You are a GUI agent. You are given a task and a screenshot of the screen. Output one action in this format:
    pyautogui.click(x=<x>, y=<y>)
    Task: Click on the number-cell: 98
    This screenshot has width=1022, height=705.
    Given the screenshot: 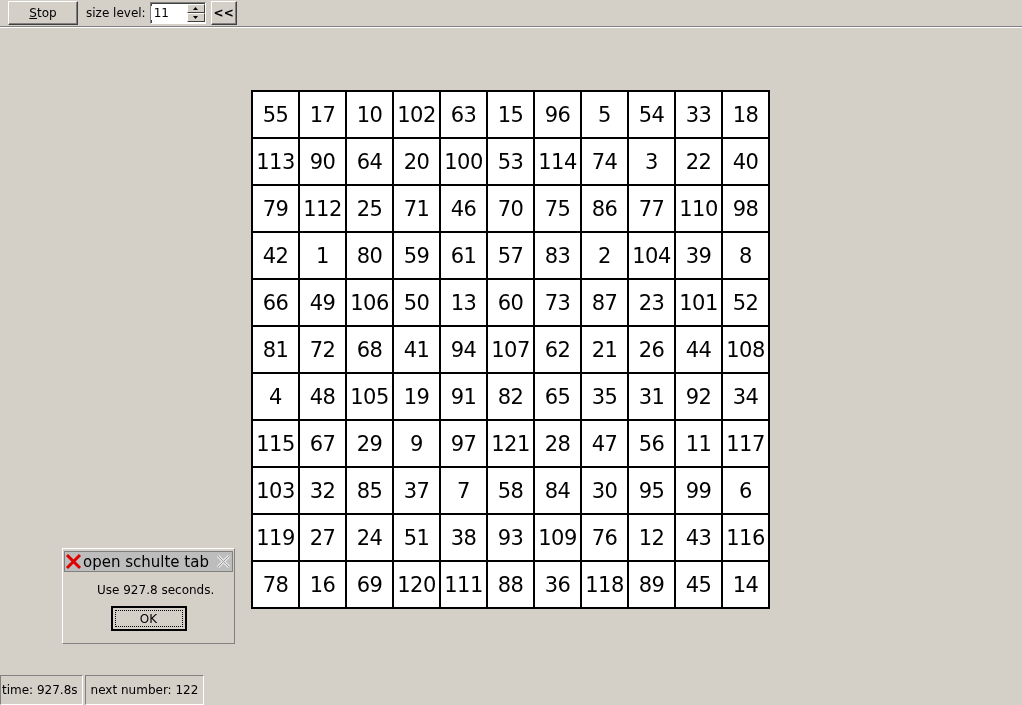 What is the action you would take?
    pyautogui.click(x=745, y=208)
    